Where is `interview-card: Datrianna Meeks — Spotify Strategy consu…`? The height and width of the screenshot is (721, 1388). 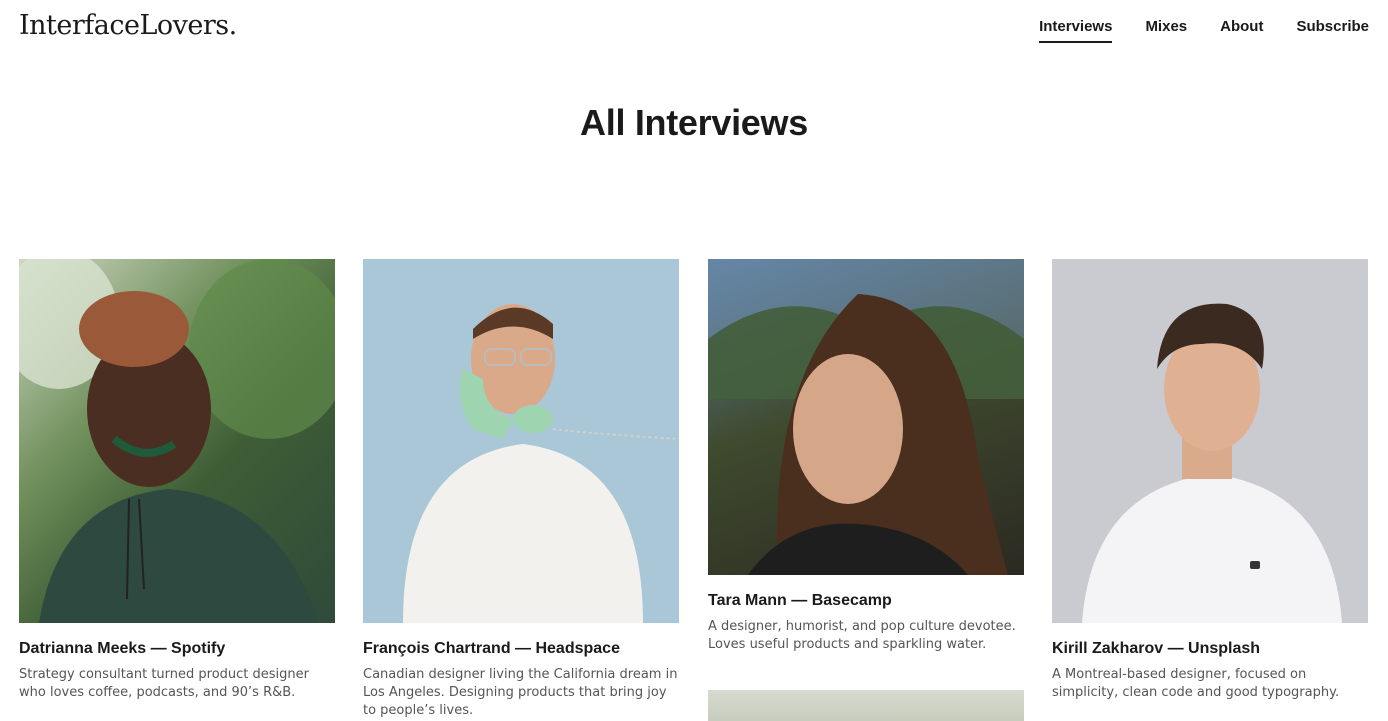 interview-card: Datrianna Meeks — Spotify Strategy consu… is located at coordinates (177, 480).